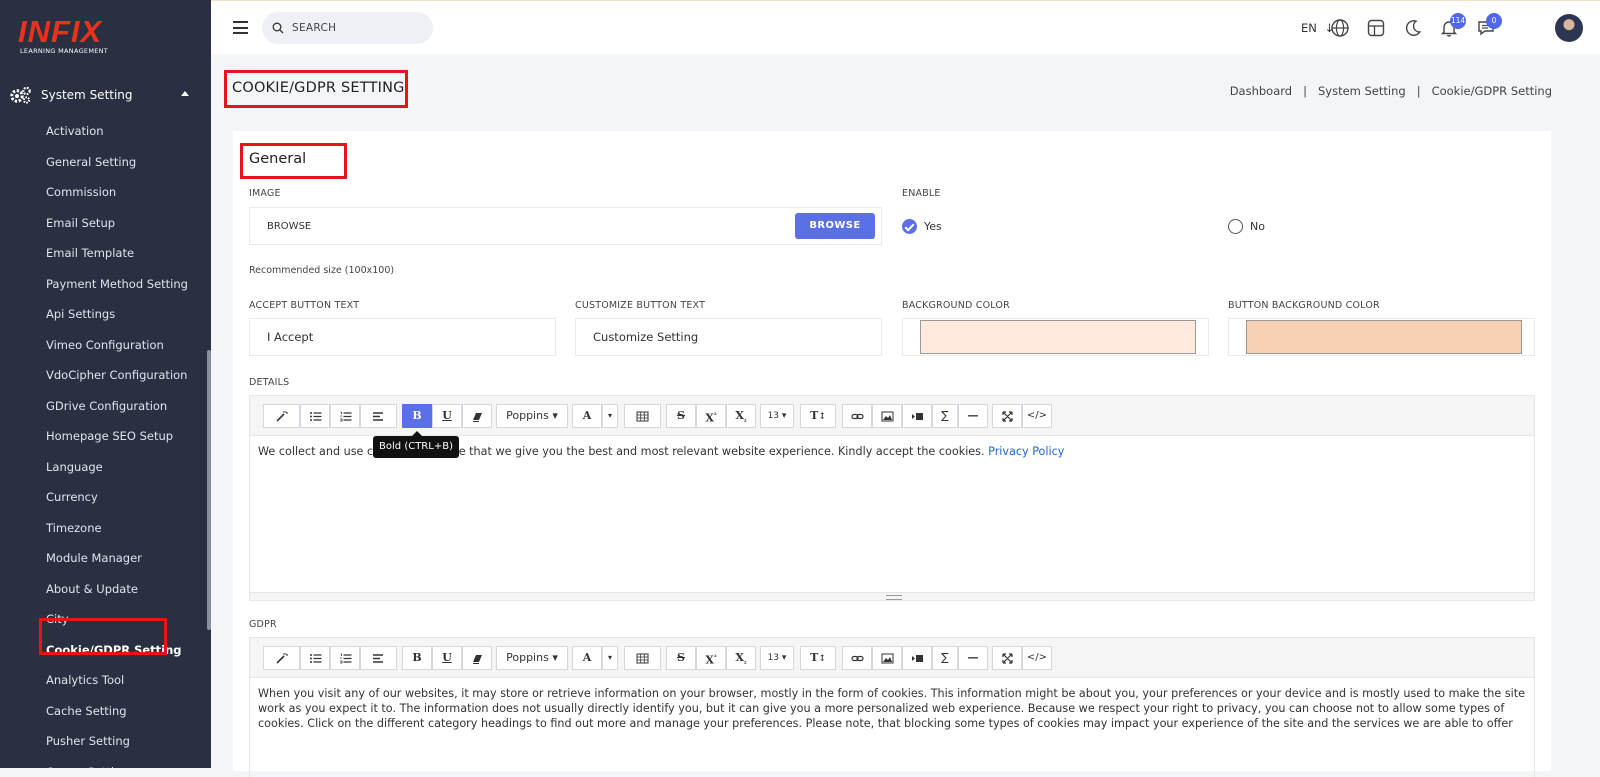  Describe the element at coordinates (922, 226) in the screenshot. I see `enable-yes-radio: Yes` at that location.